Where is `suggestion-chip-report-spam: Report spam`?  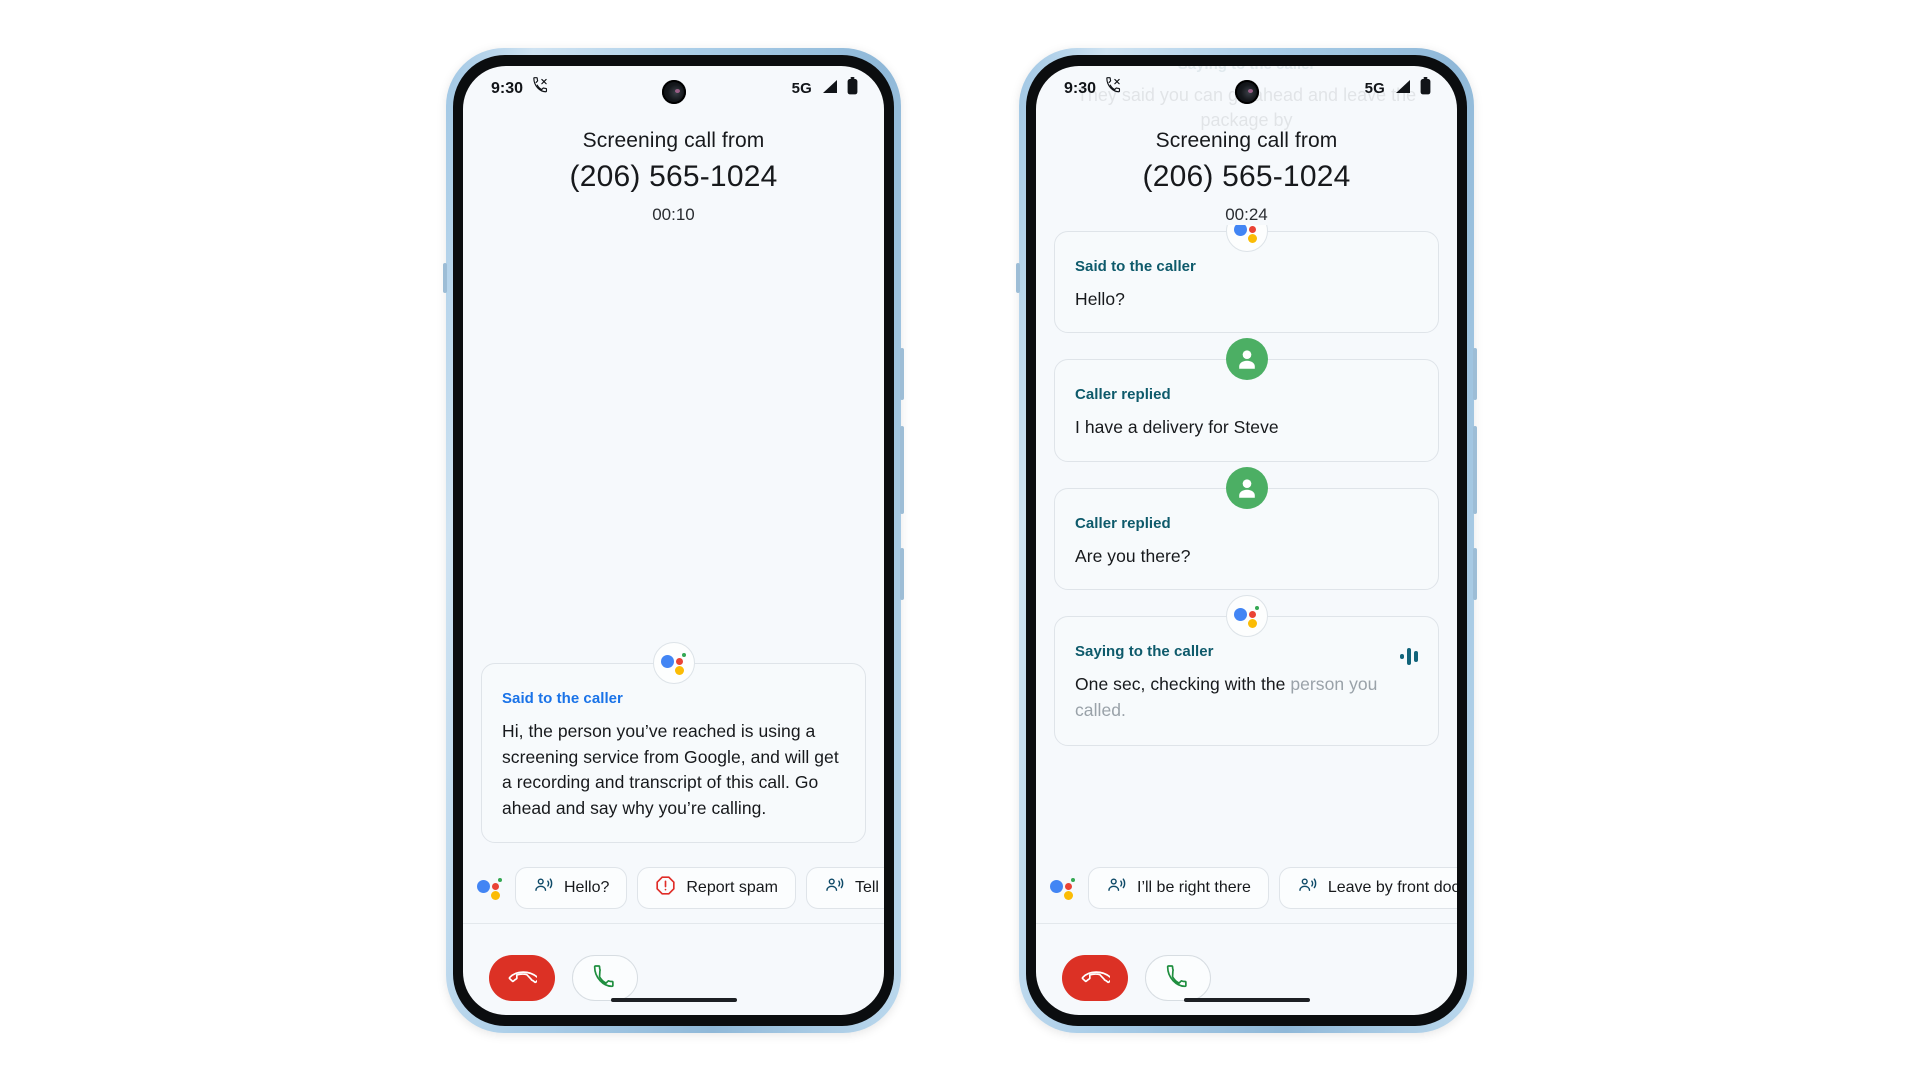
suggestion-chip-report-spam: Report spam is located at coordinates (716, 887).